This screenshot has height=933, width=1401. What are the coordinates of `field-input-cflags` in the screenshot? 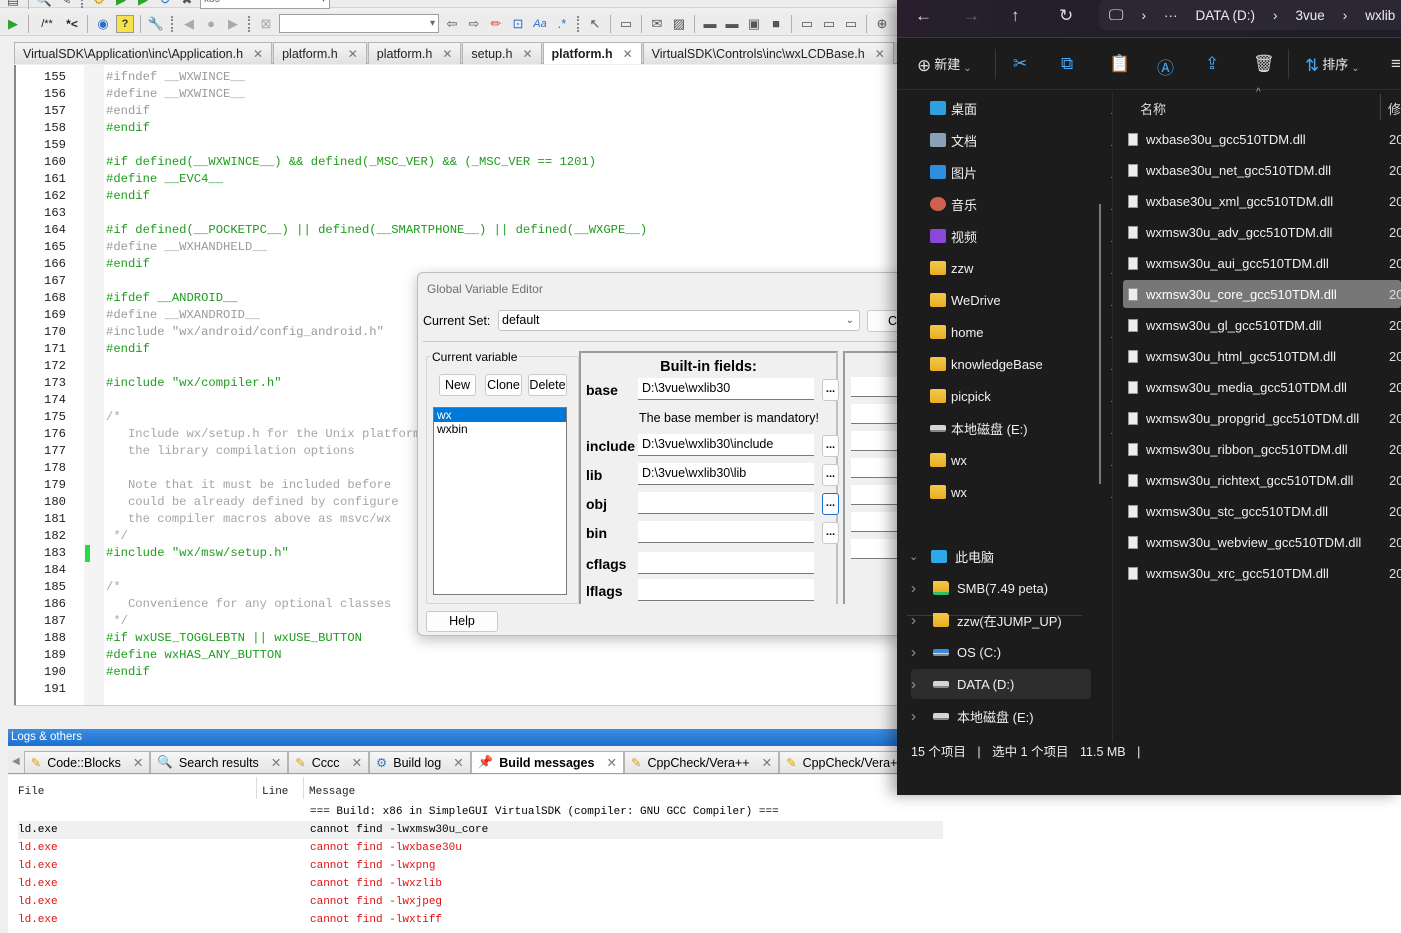 It's located at (726, 563).